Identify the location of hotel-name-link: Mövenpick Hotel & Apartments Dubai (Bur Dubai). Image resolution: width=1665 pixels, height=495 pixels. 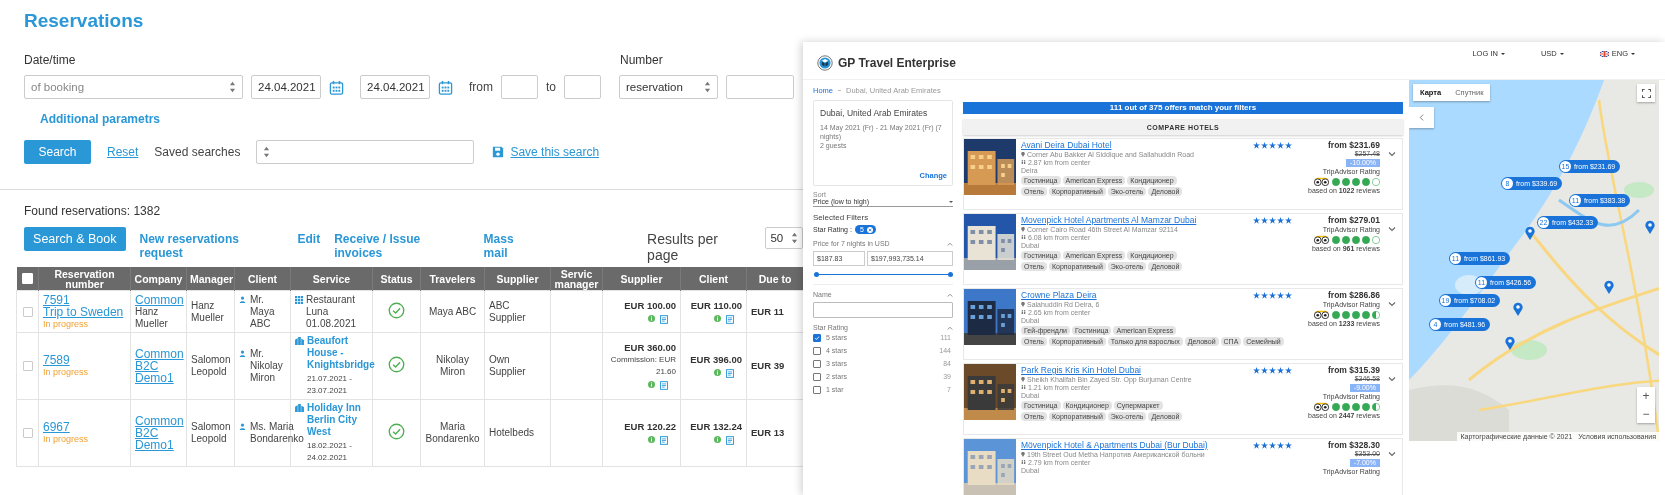
(1114, 445).